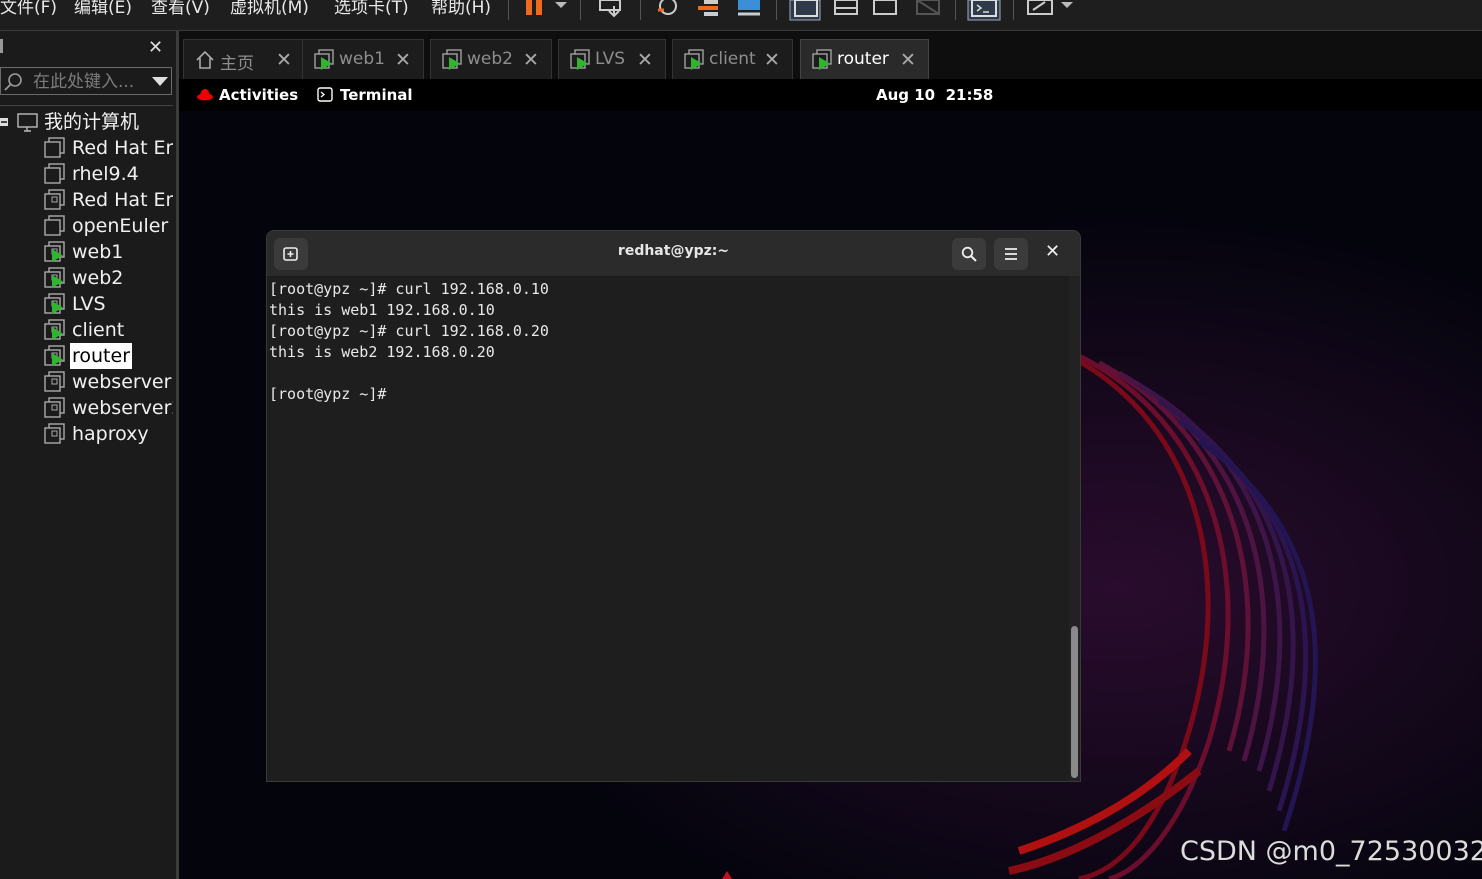  I want to click on tree-item-label: openEuler, so click(120, 226).